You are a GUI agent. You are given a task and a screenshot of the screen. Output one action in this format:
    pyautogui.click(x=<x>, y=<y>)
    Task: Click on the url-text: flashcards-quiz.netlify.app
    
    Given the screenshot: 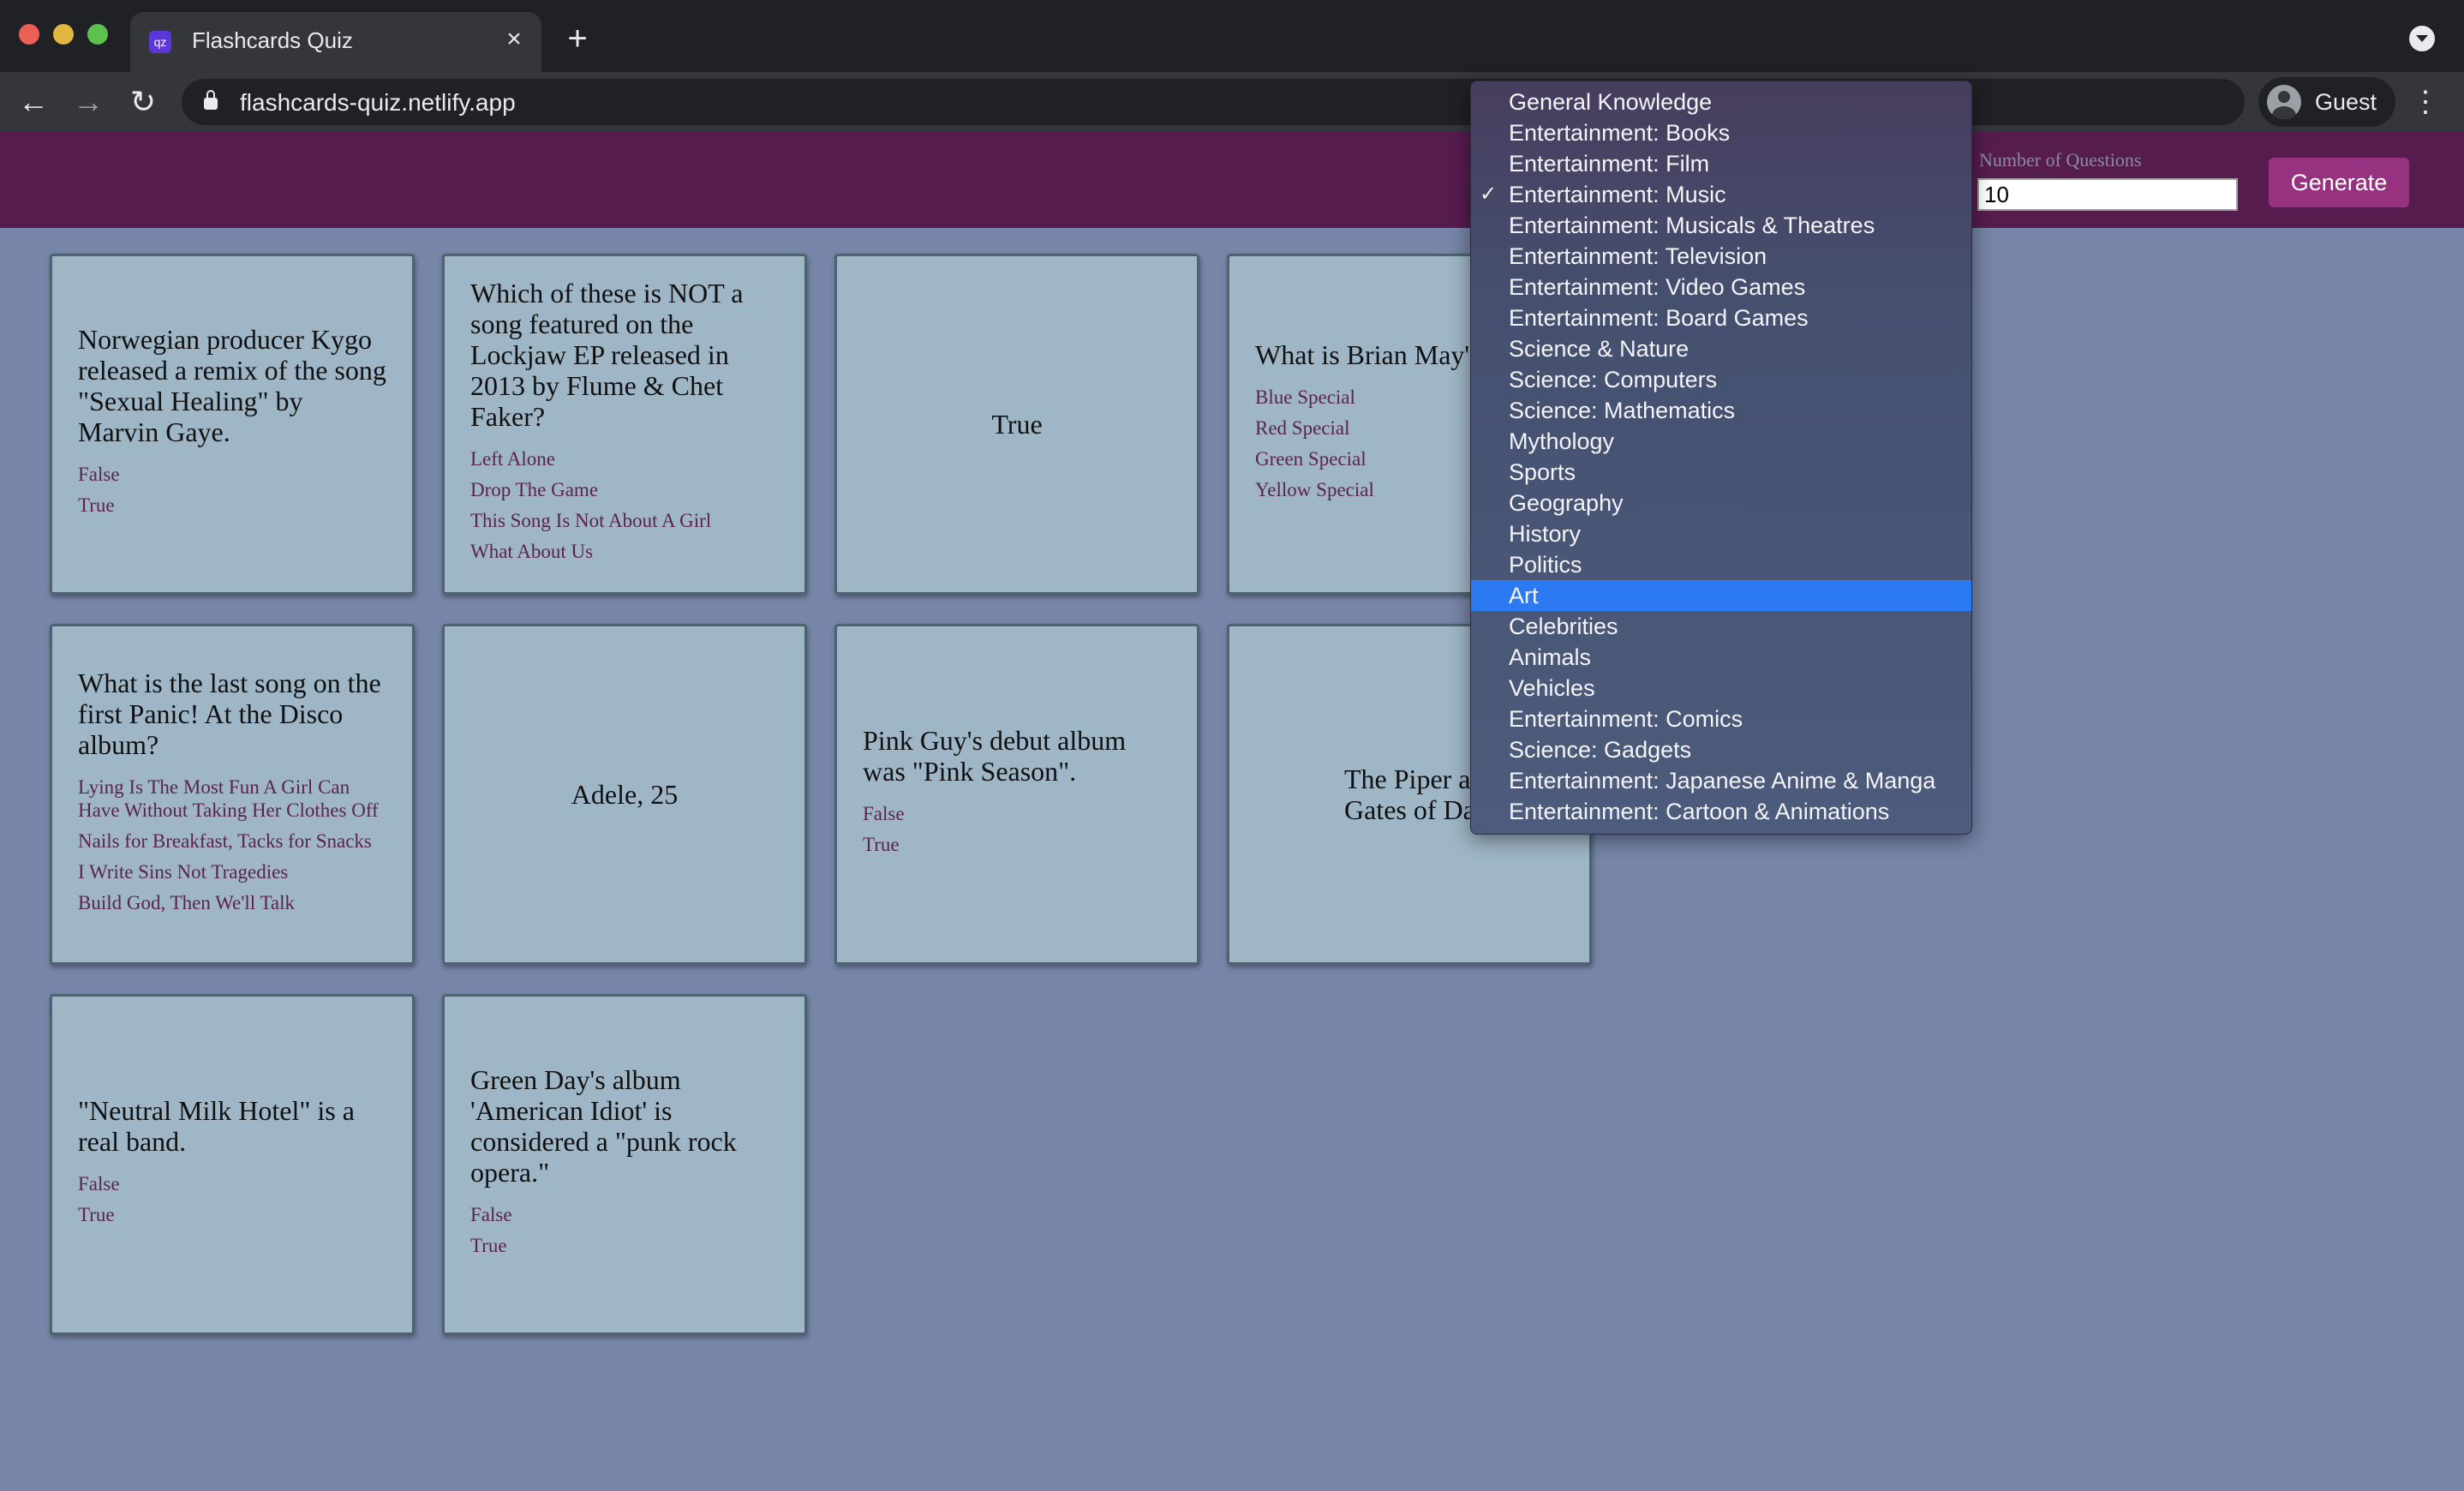 What is the action you would take?
    pyautogui.click(x=378, y=103)
    